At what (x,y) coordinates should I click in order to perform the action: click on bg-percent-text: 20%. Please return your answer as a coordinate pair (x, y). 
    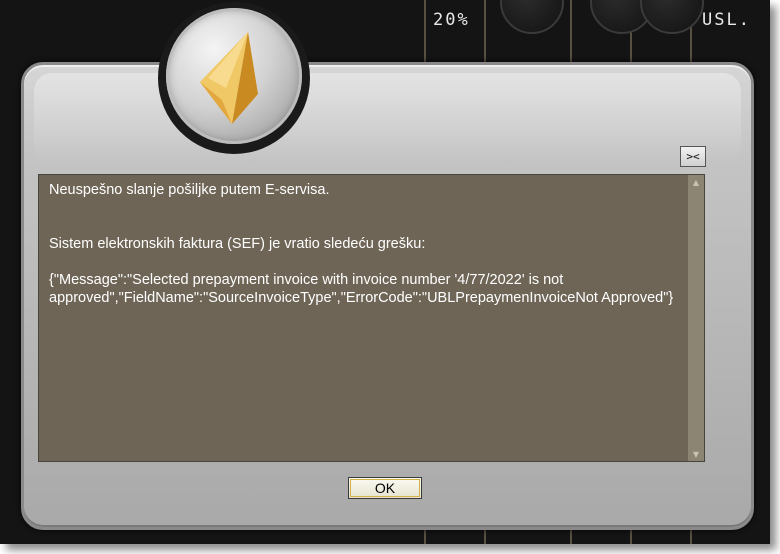
    Looking at the image, I should click on (451, 20).